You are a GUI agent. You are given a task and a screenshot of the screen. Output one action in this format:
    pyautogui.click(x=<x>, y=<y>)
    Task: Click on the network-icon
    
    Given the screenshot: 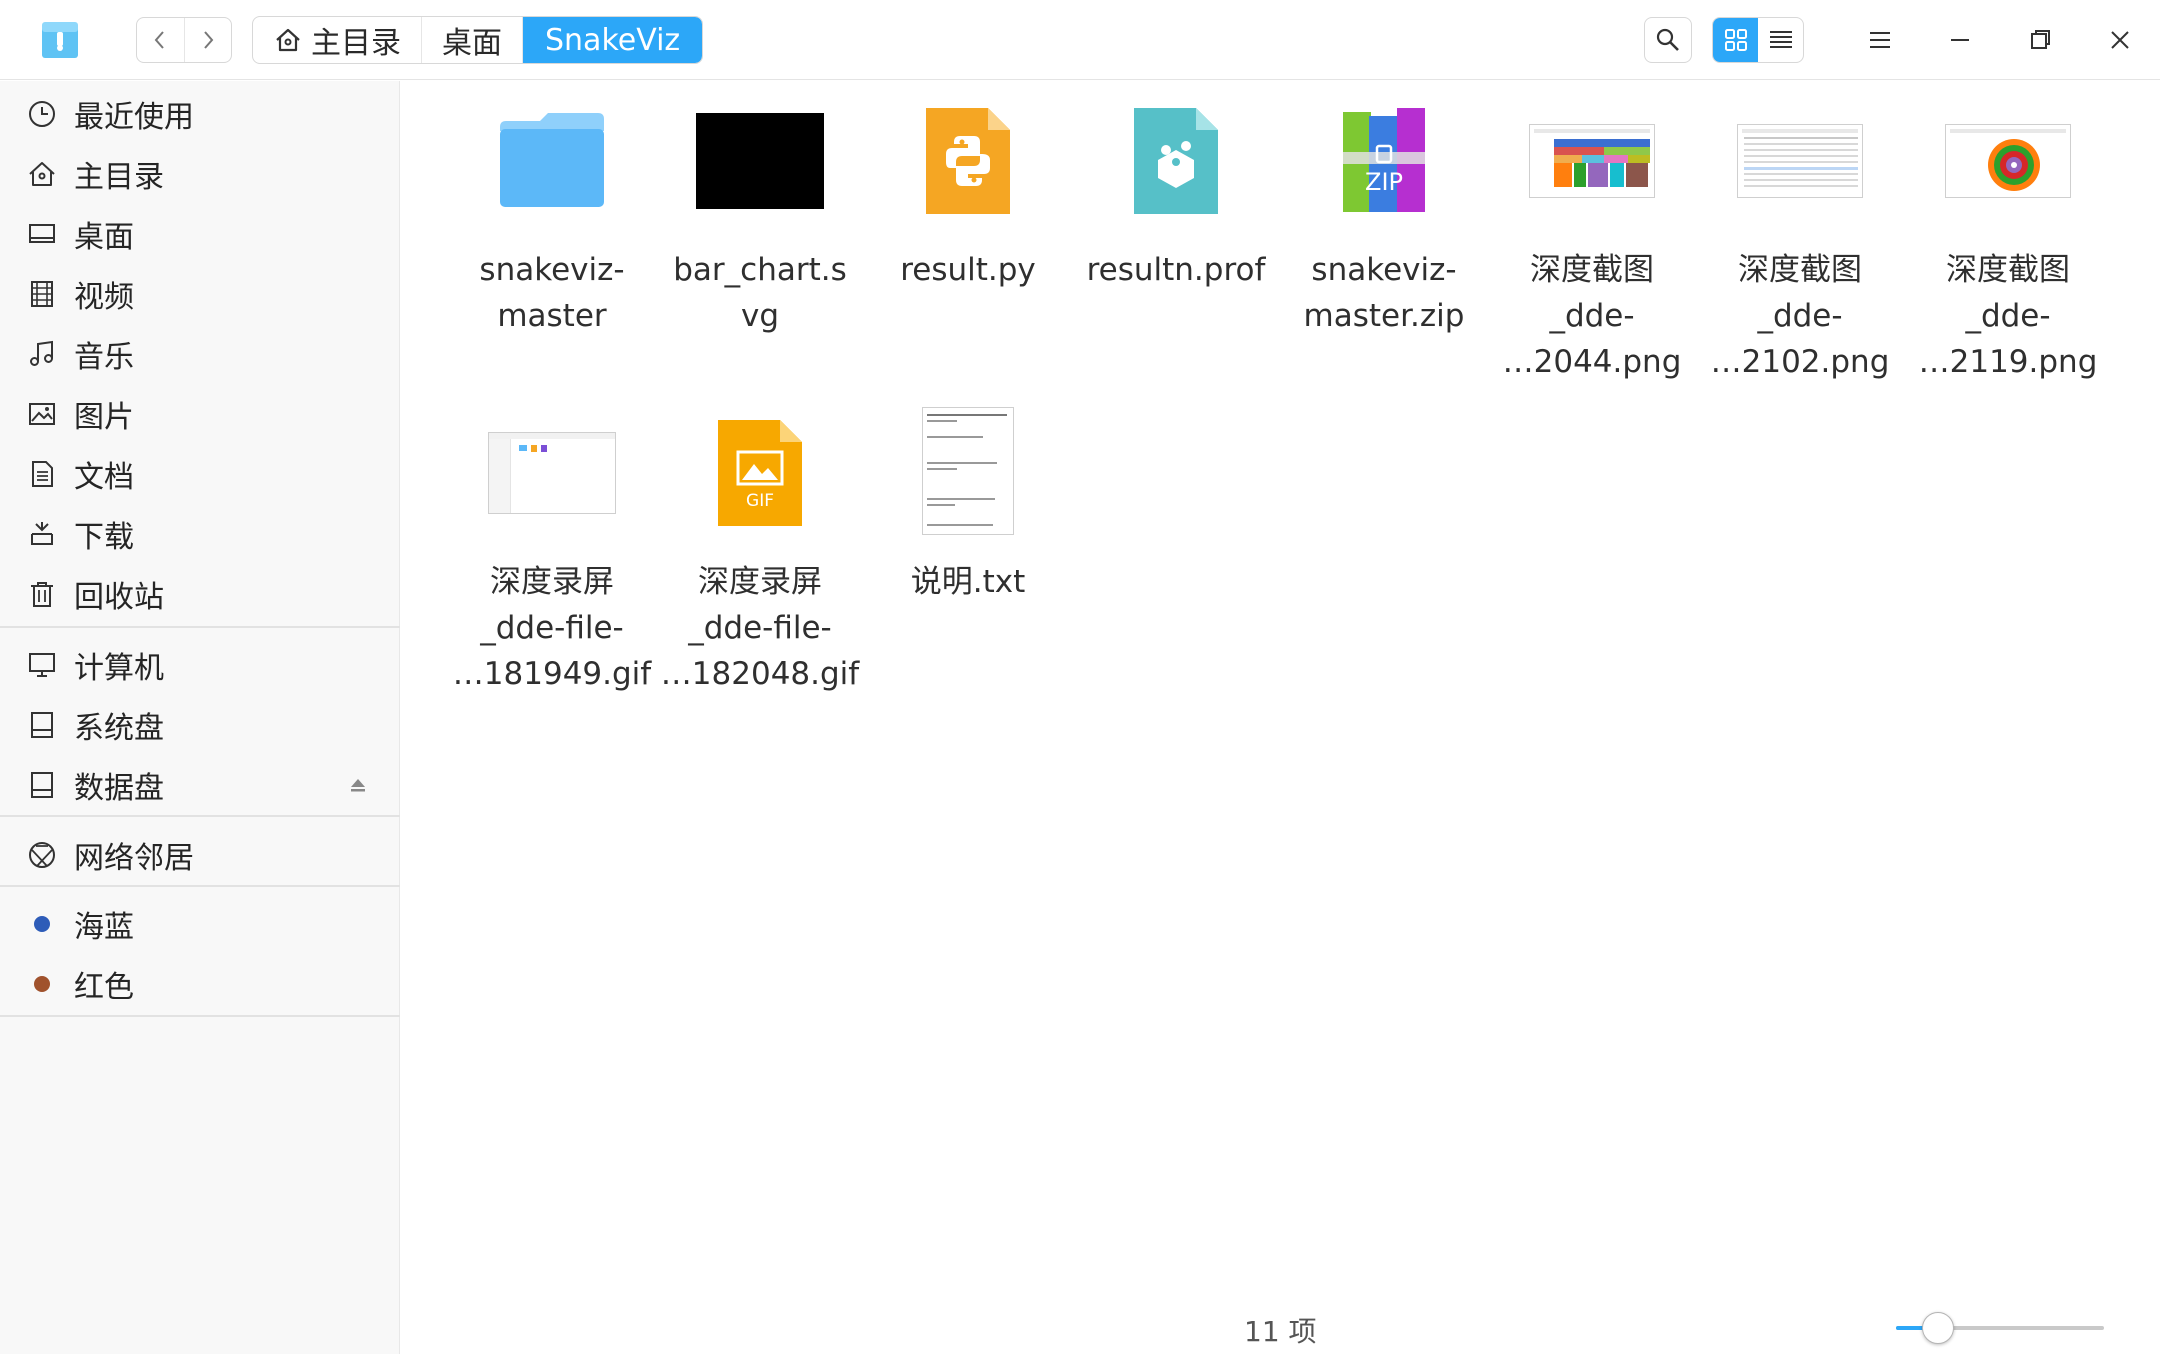 What is the action you would take?
    pyautogui.click(x=42, y=855)
    